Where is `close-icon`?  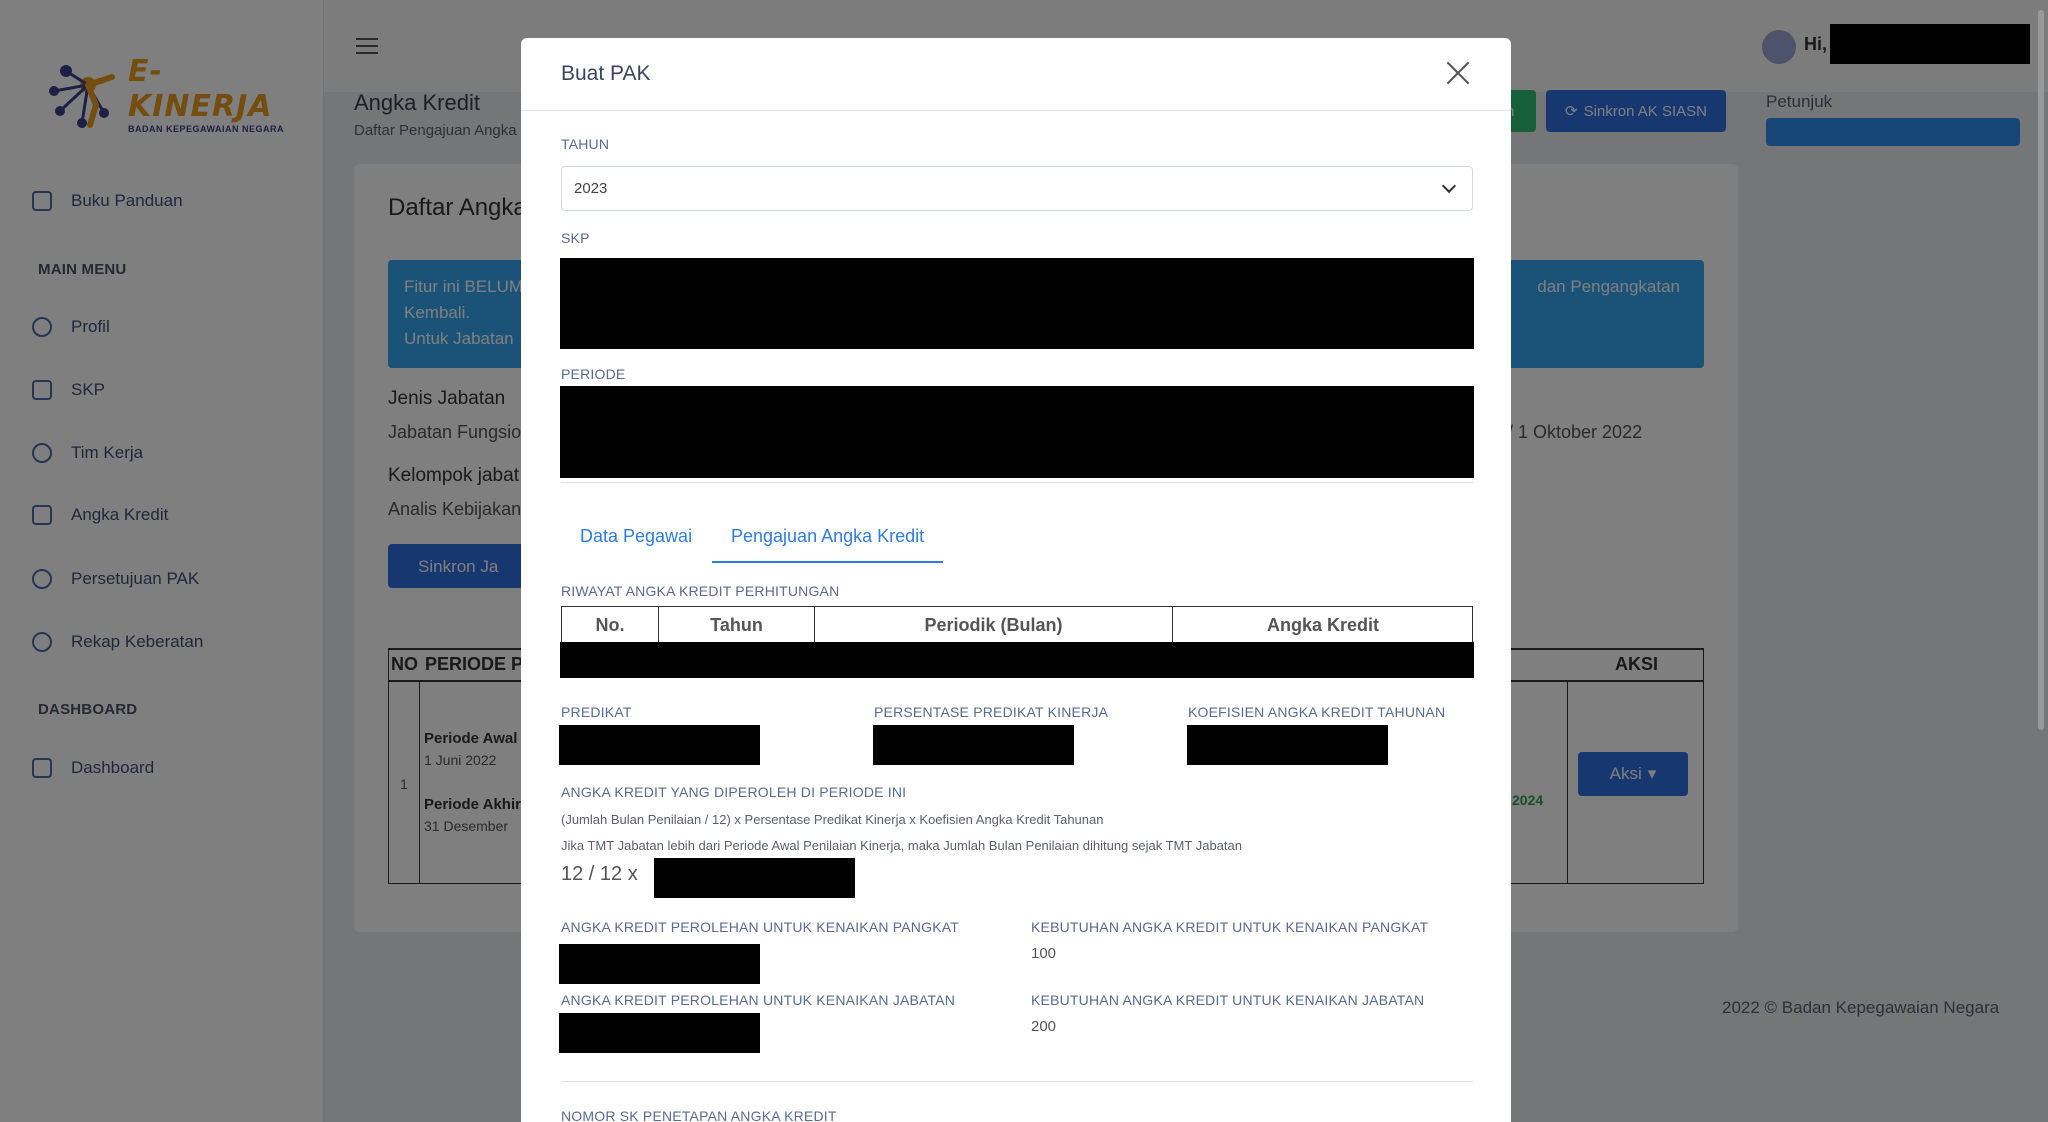 close-icon is located at coordinates (1458, 73).